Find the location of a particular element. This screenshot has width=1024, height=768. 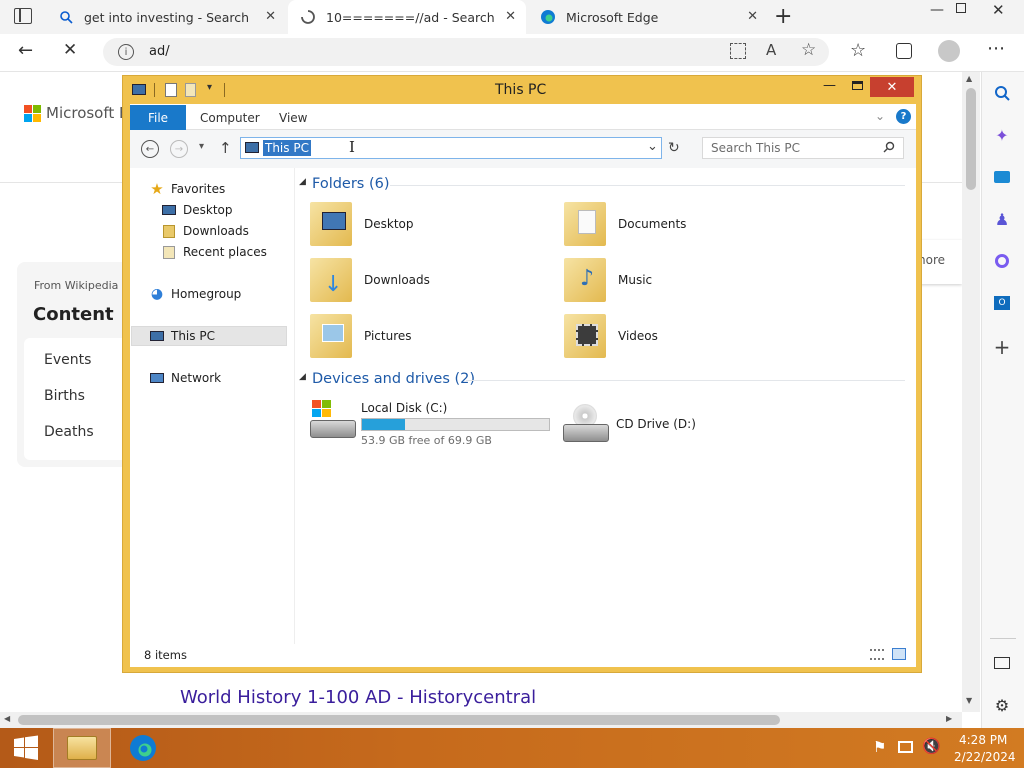

collapse-folders-icon: ◢ is located at coordinates (302, 182).